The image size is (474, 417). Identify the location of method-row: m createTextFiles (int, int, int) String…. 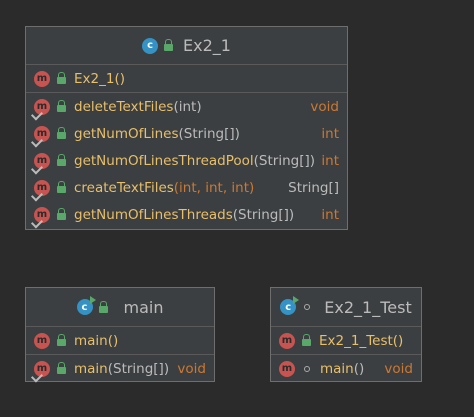
(186, 188).